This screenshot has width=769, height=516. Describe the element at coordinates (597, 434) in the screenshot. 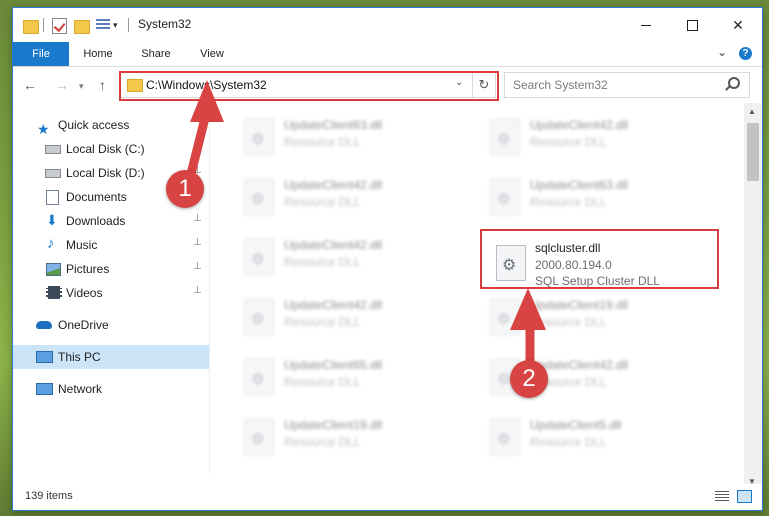

I see `file-item: UpdateClient5.dll Resource DLL` at that location.